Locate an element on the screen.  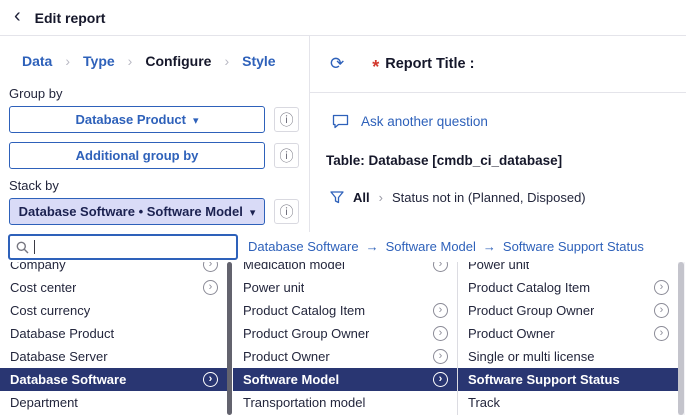
search-input is located at coordinates (135, 247).